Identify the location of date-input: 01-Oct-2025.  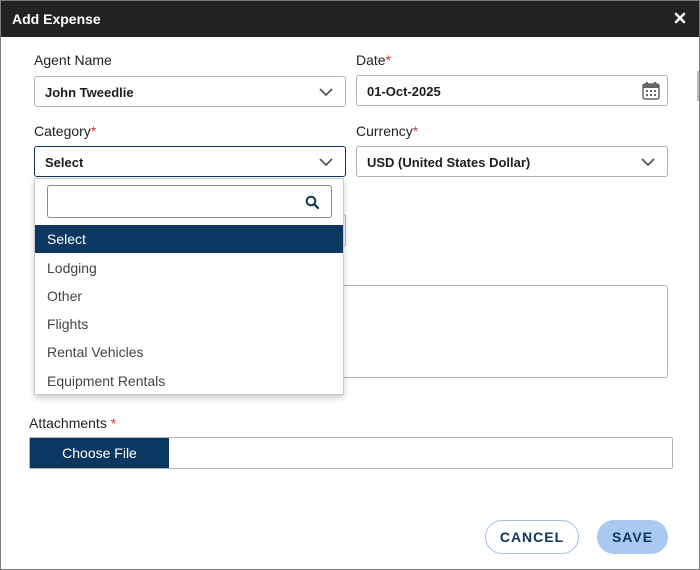
(512, 90).